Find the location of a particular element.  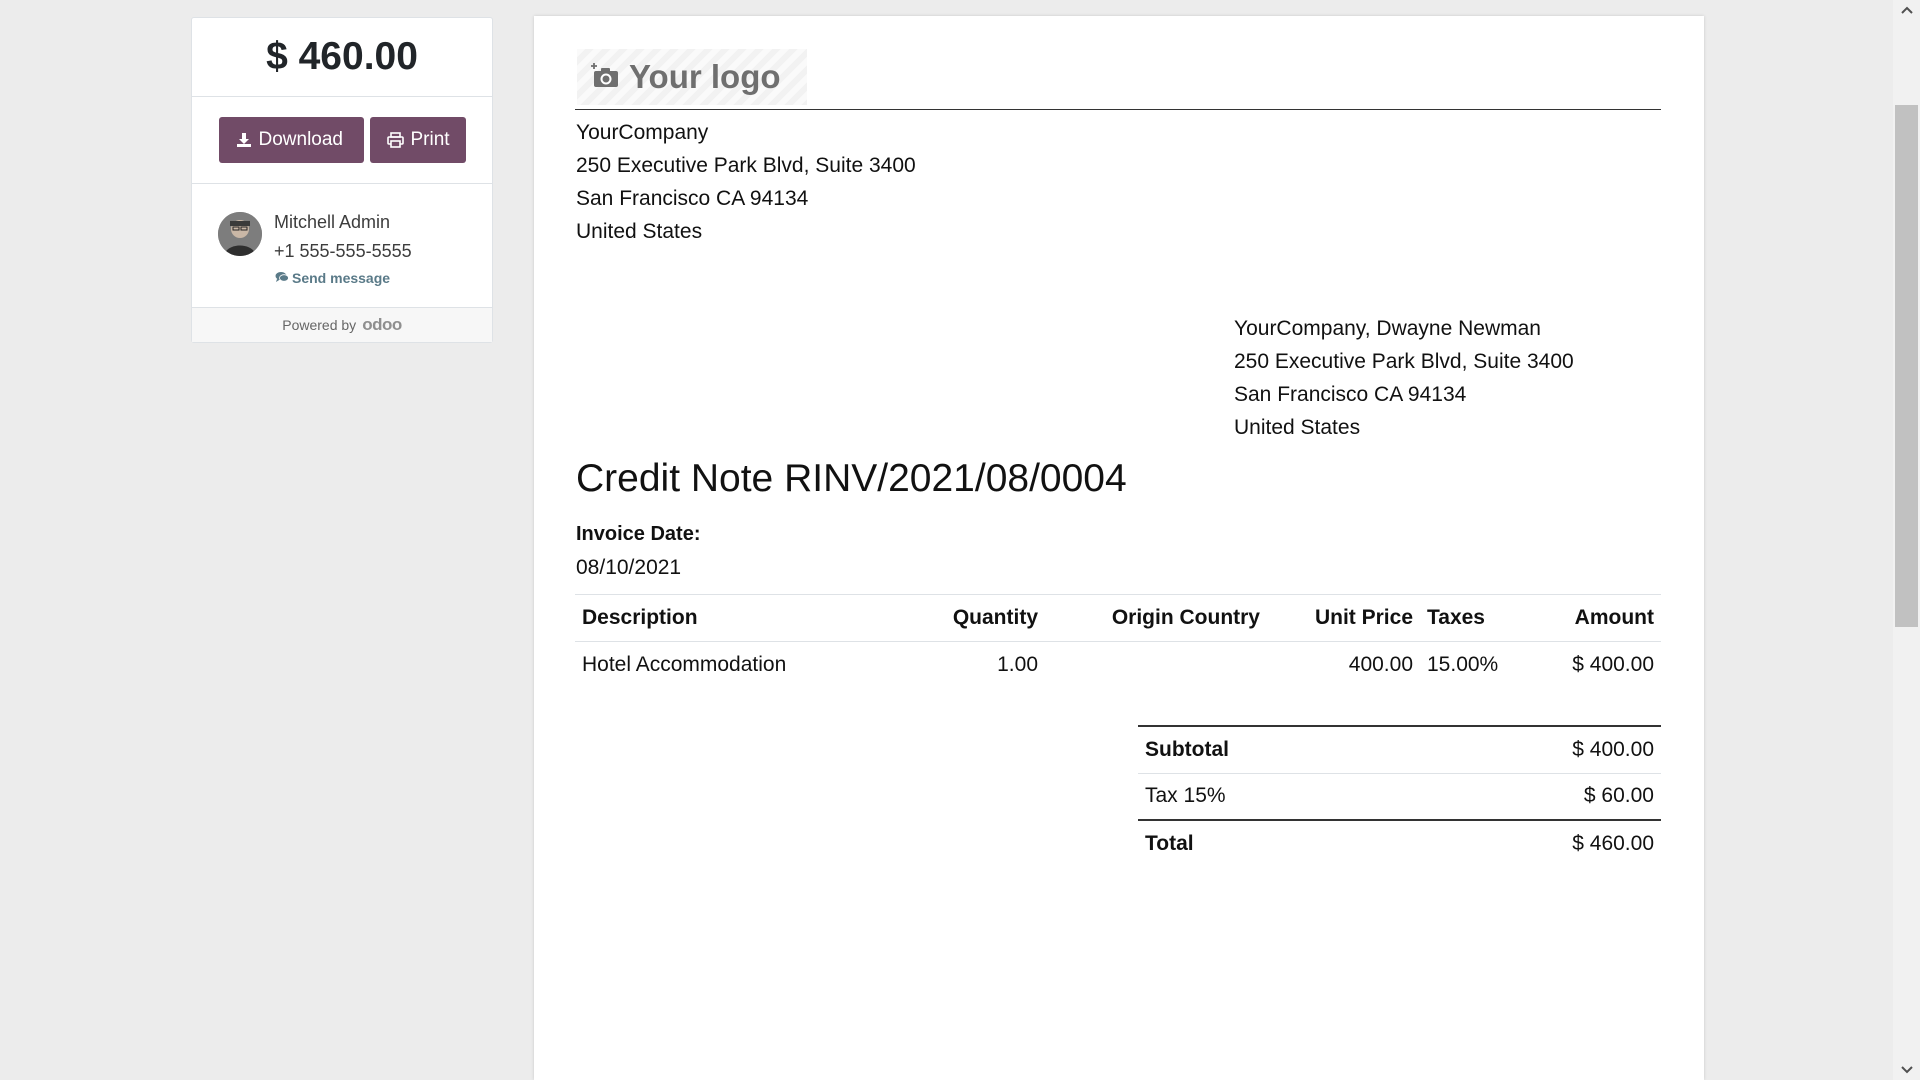

printer-icon is located at coordinates (395, 140).